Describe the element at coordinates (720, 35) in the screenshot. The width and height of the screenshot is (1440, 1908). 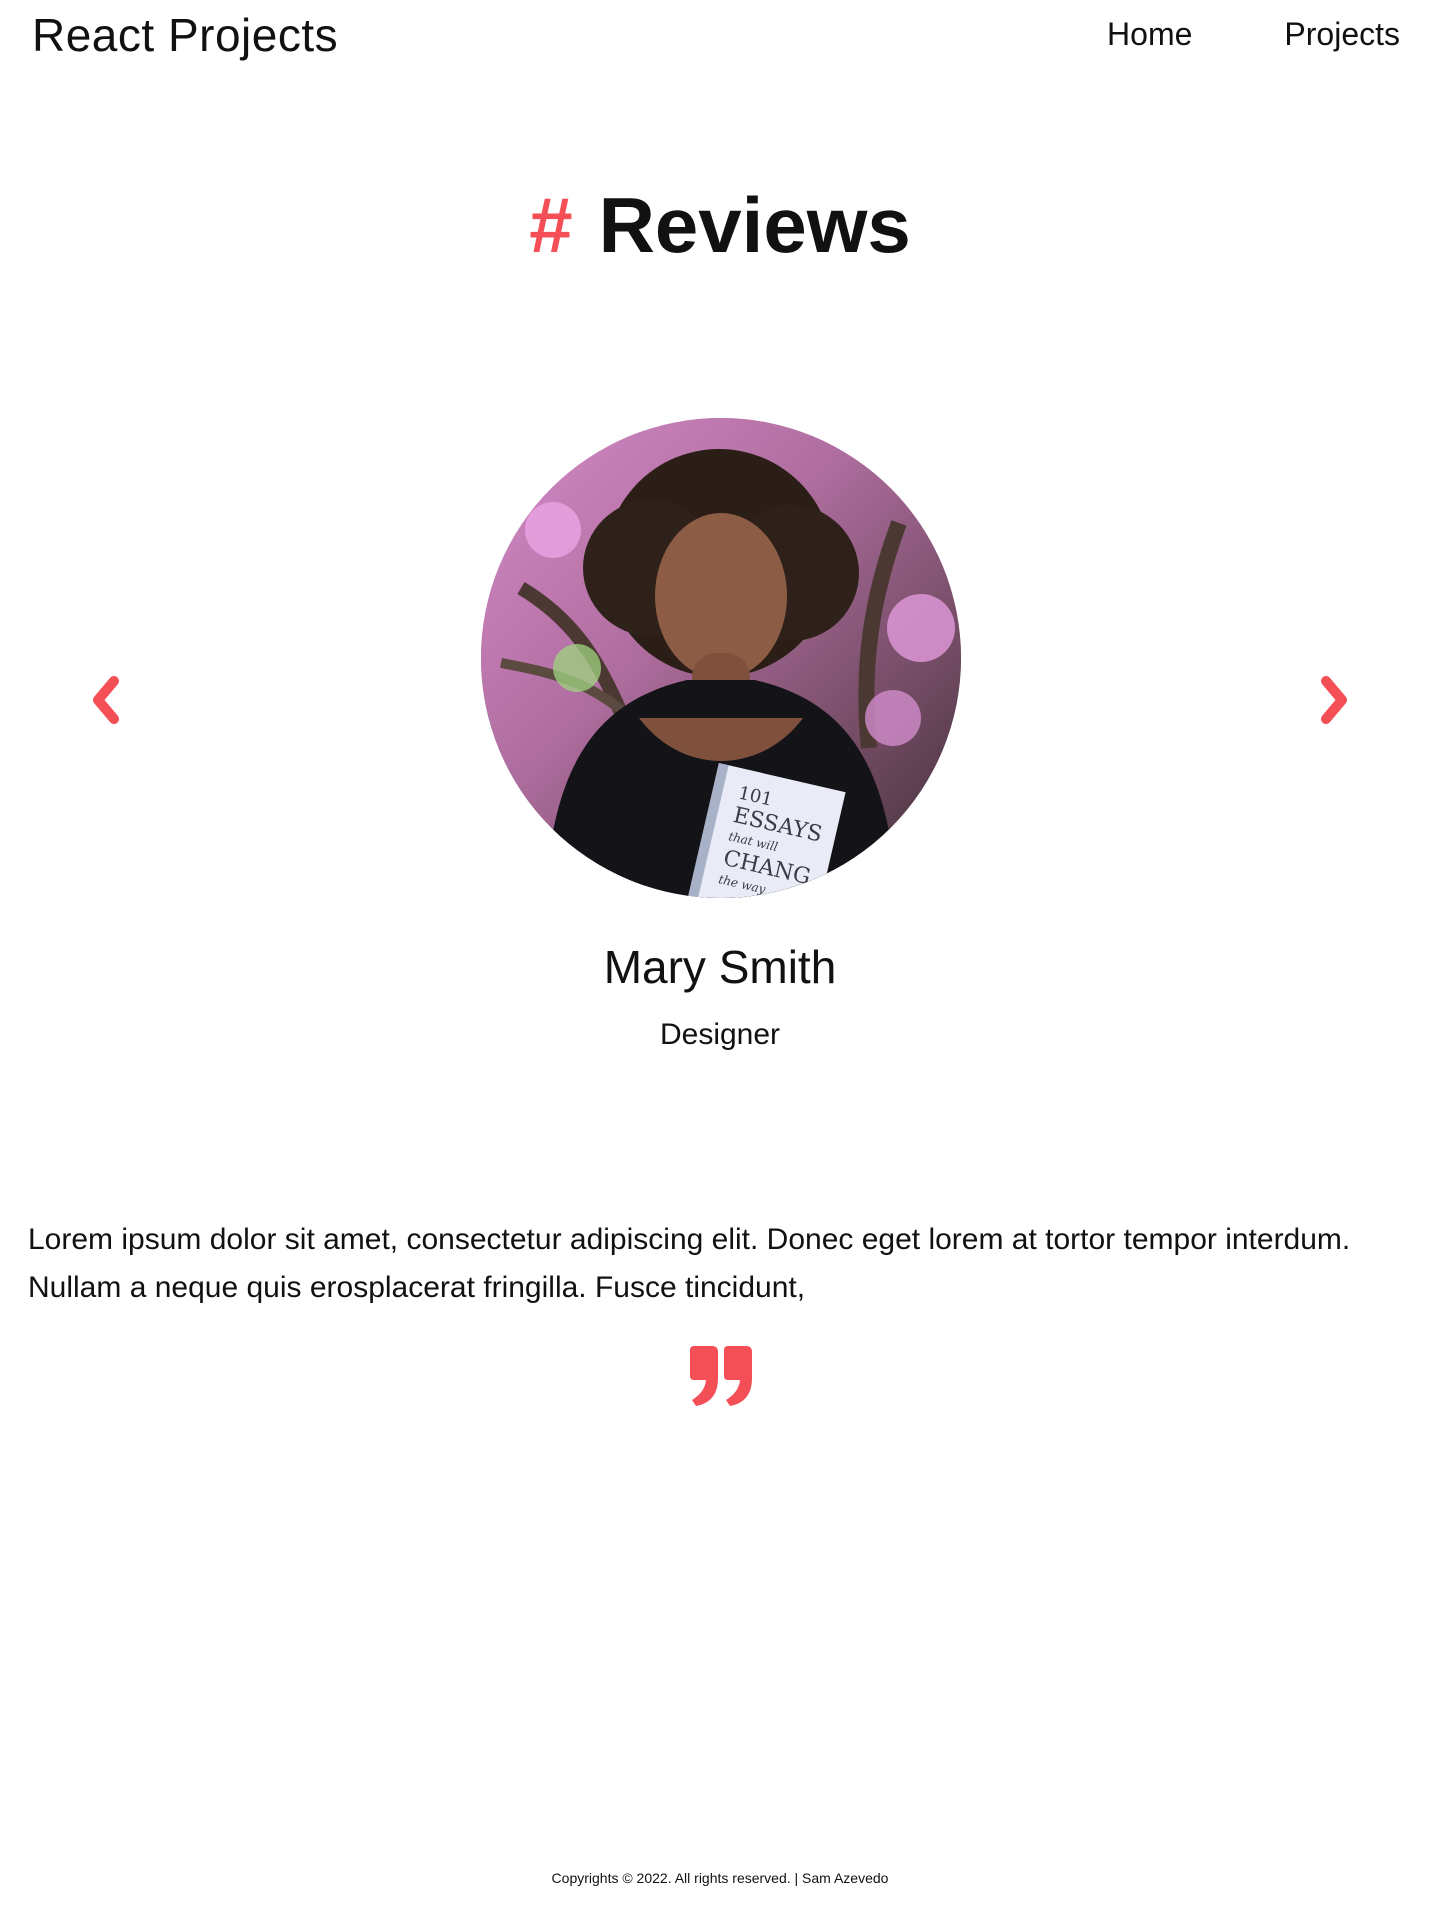
I see `site-header: React Projects Home Projects` at that location.